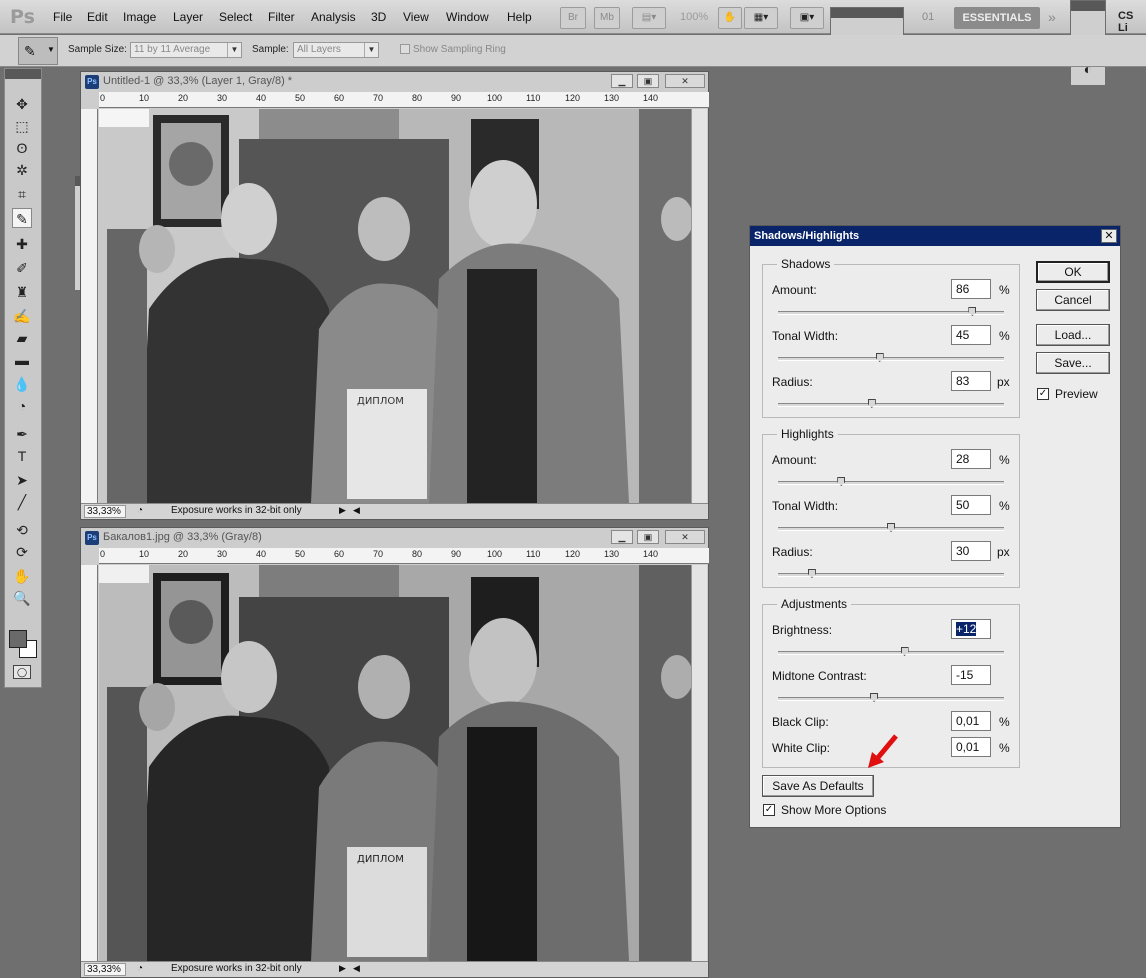 The height and width of the screenshot is (978, 1146). Describe the element at coordinates (971, 505) in the screenshot. I see `highlights-tonal-width-input: 50` at that location.